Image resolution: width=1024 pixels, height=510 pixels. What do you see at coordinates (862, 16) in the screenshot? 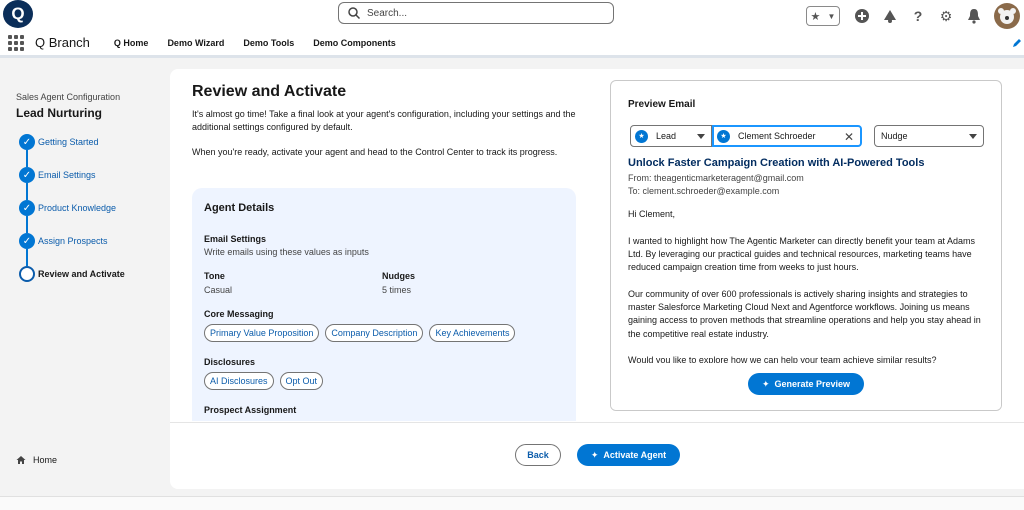
I see `add-icon` at bounding box center [862, 16].